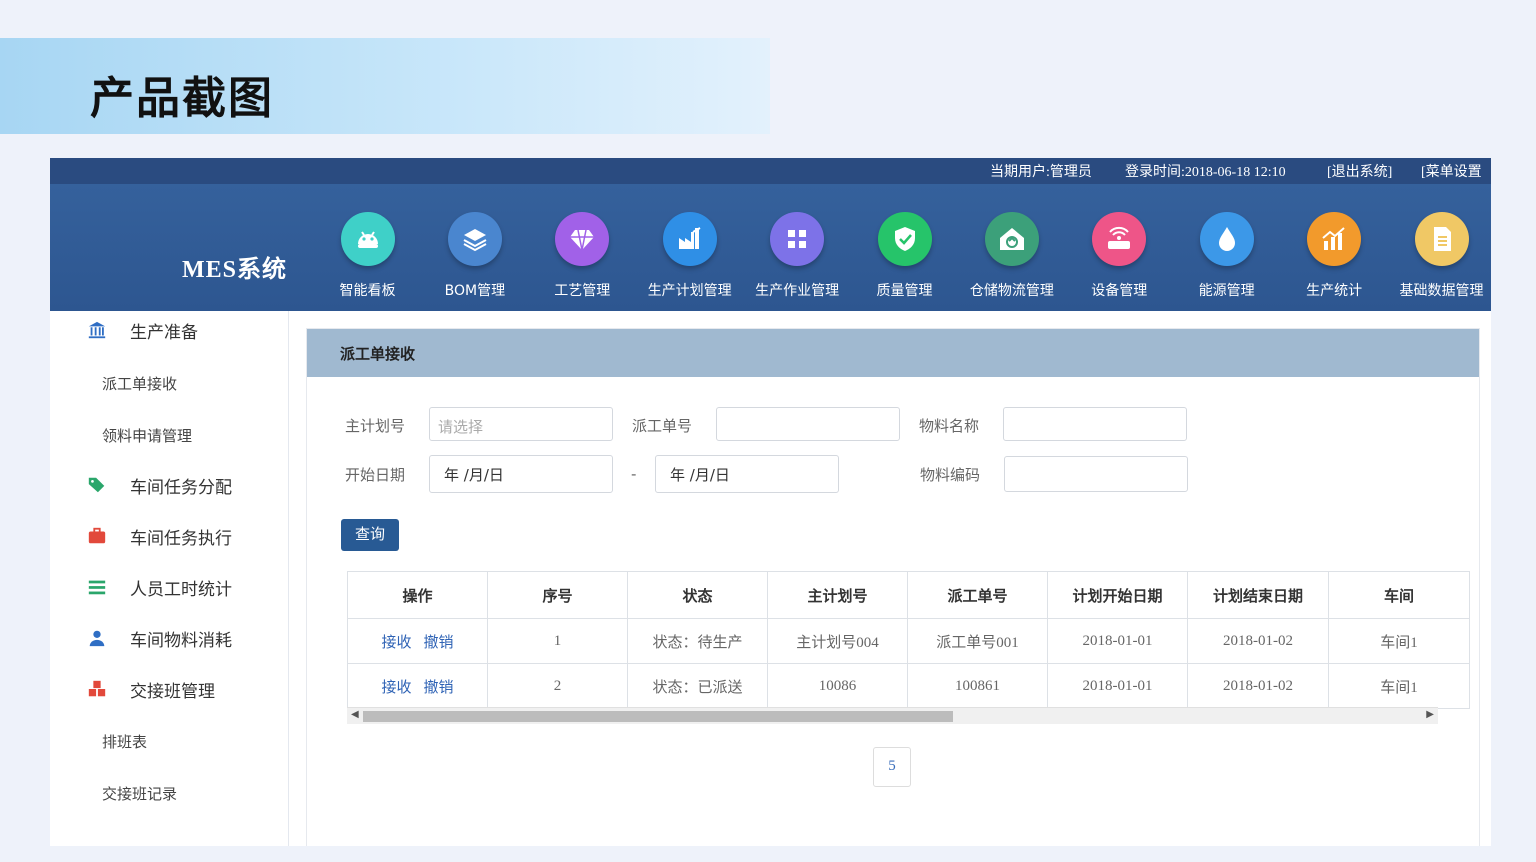  What do you see at coordinates (658, 716) in the screenshot?
I see `scrollbar-thumb` at bounding box center [658, 716].